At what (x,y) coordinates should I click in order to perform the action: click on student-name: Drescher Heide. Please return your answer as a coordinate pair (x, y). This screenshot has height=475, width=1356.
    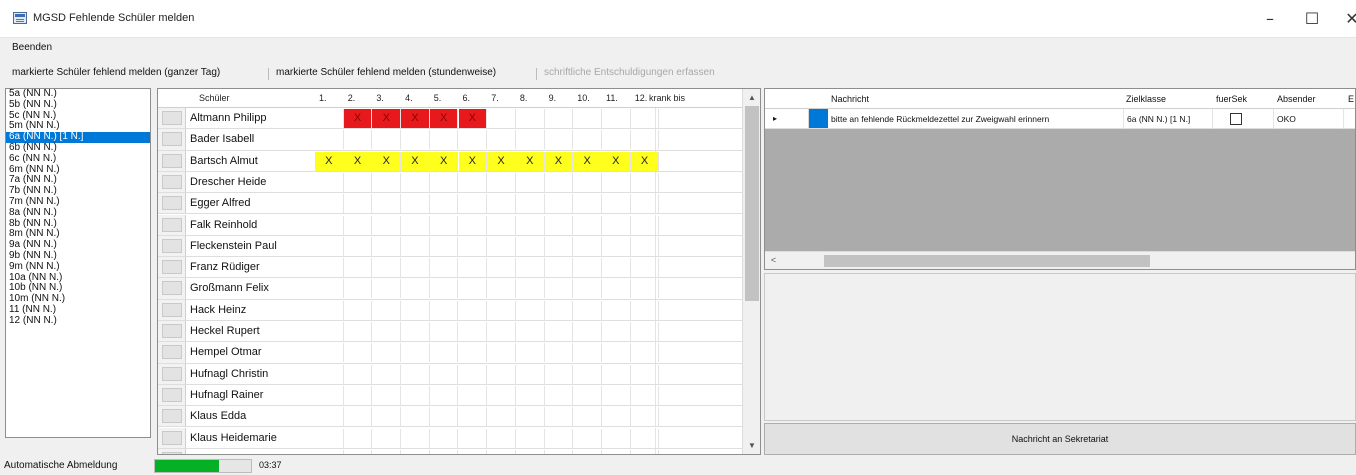
    Looking at the image, I should click on (227, 182).